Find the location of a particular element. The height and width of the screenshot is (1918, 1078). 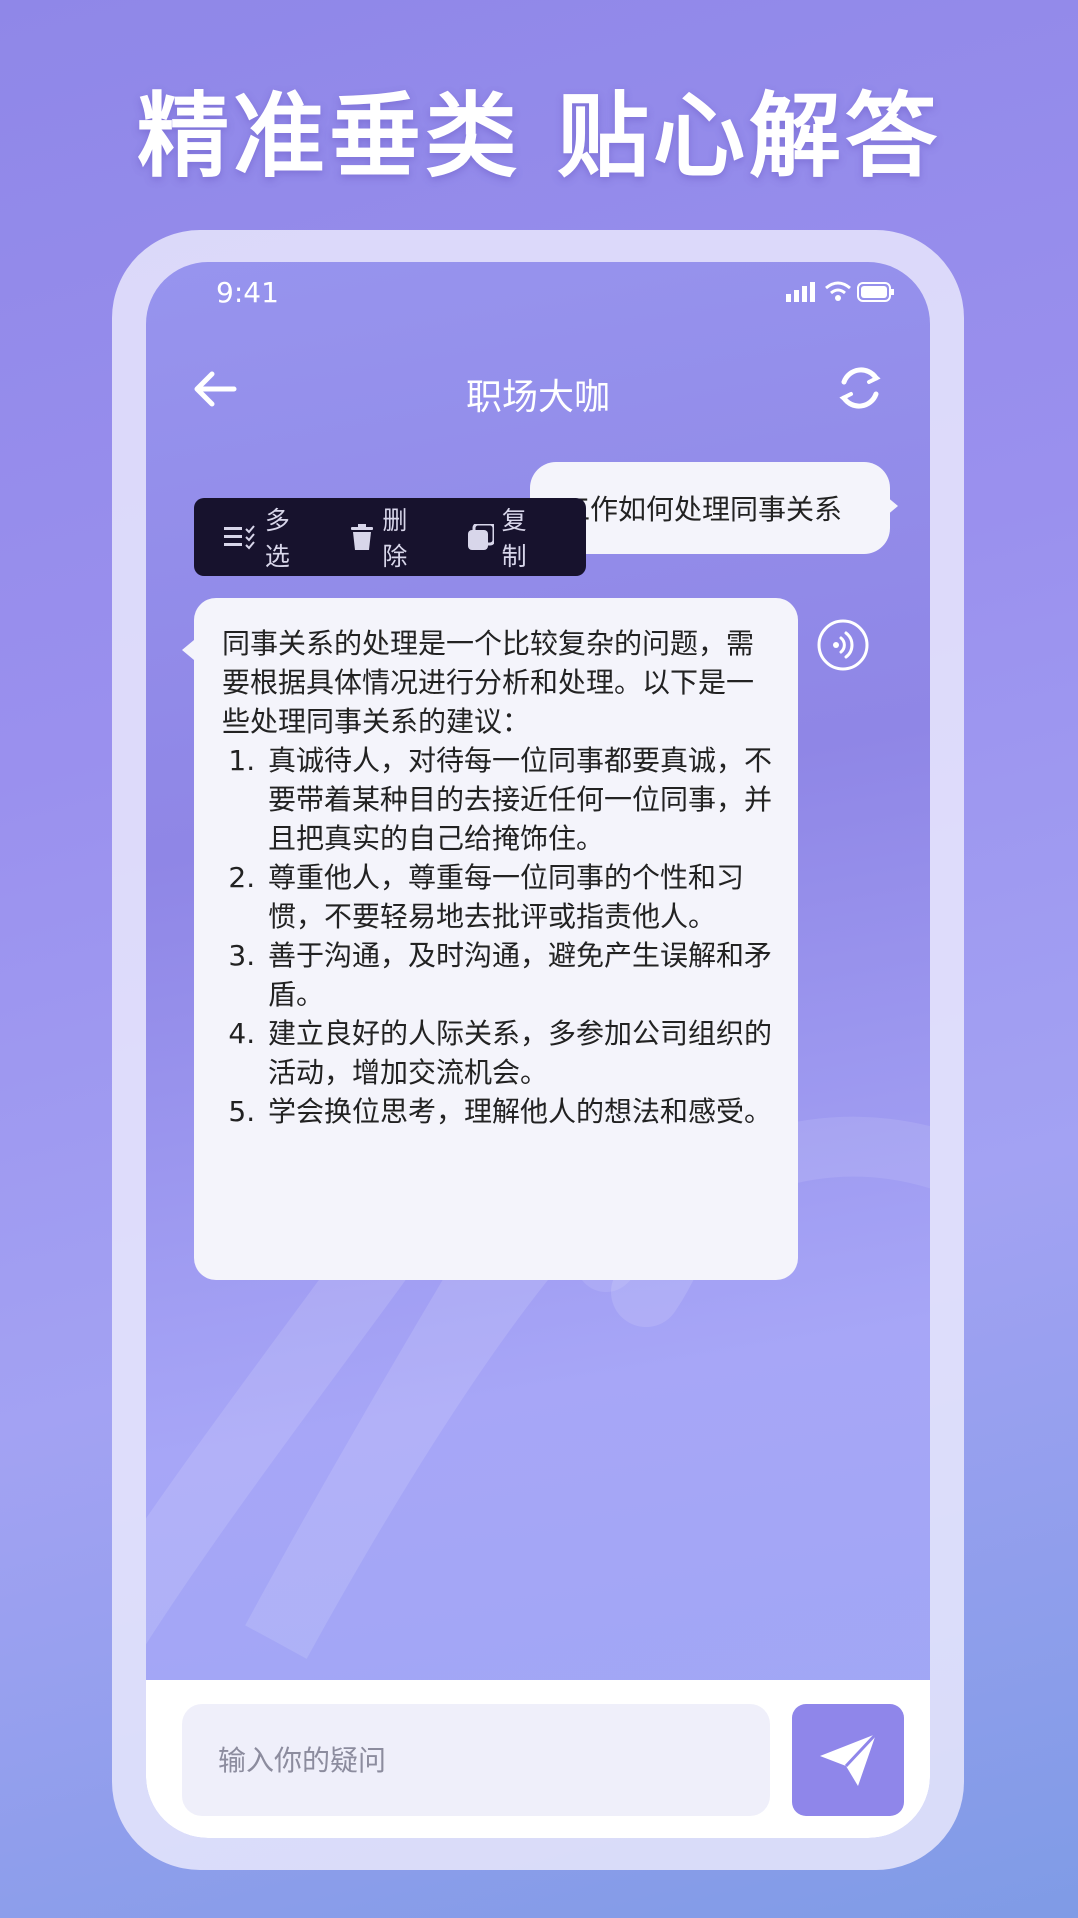

send-button is located at coordinates (848, 1760).